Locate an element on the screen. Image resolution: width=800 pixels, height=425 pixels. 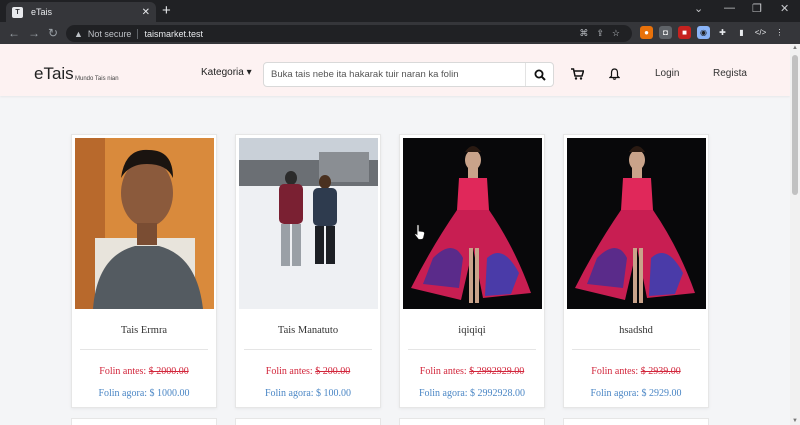
new-tab-button: + is located at coordinates (166, 11).